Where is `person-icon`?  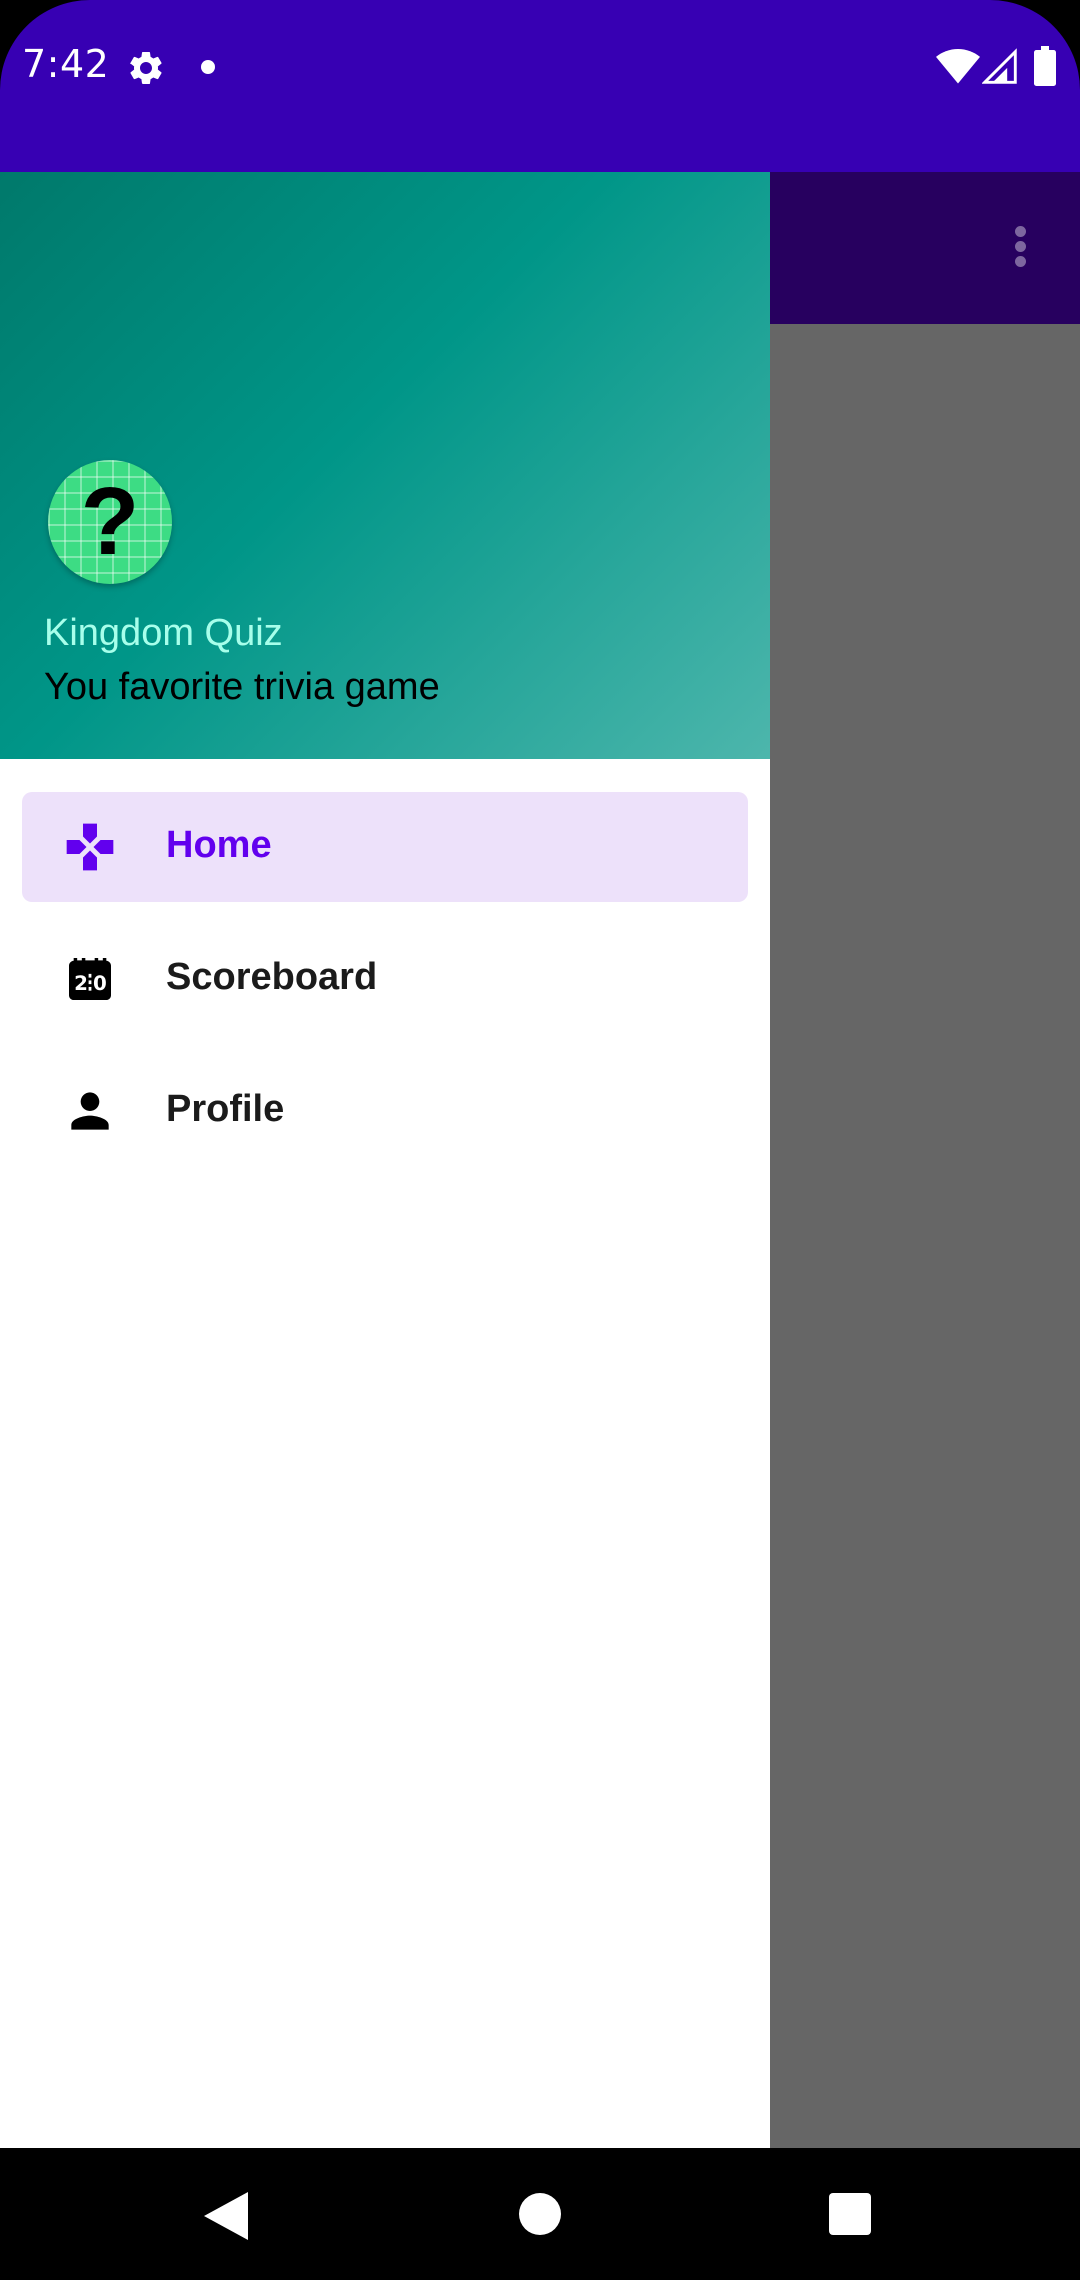
person-icon is located at coordinates (90, 1111).